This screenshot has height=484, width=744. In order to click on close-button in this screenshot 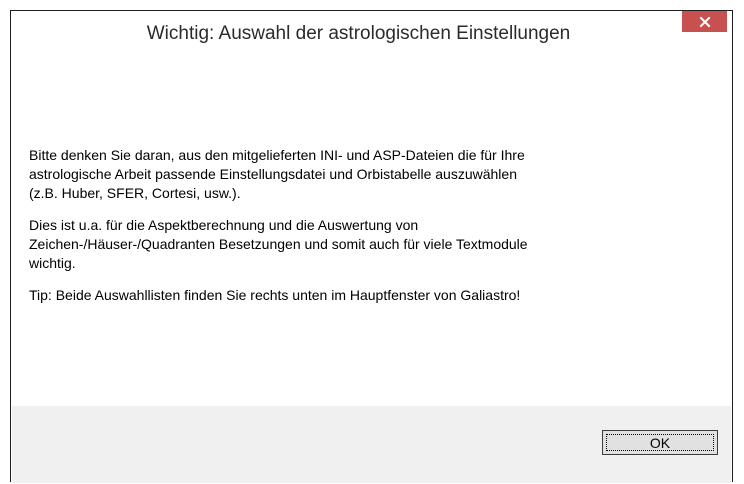, I will do `click(704, 21)`.